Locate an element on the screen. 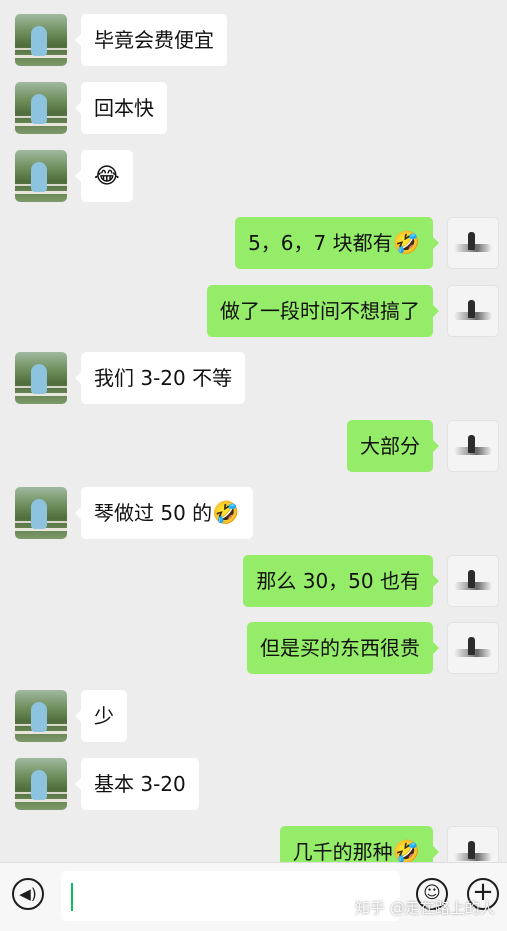 Image resolution: width=507 pixels, height=931 pixels. outgoing-message-bubble: 做了一段时间不想搞了 is located at coordinates (323, 311).